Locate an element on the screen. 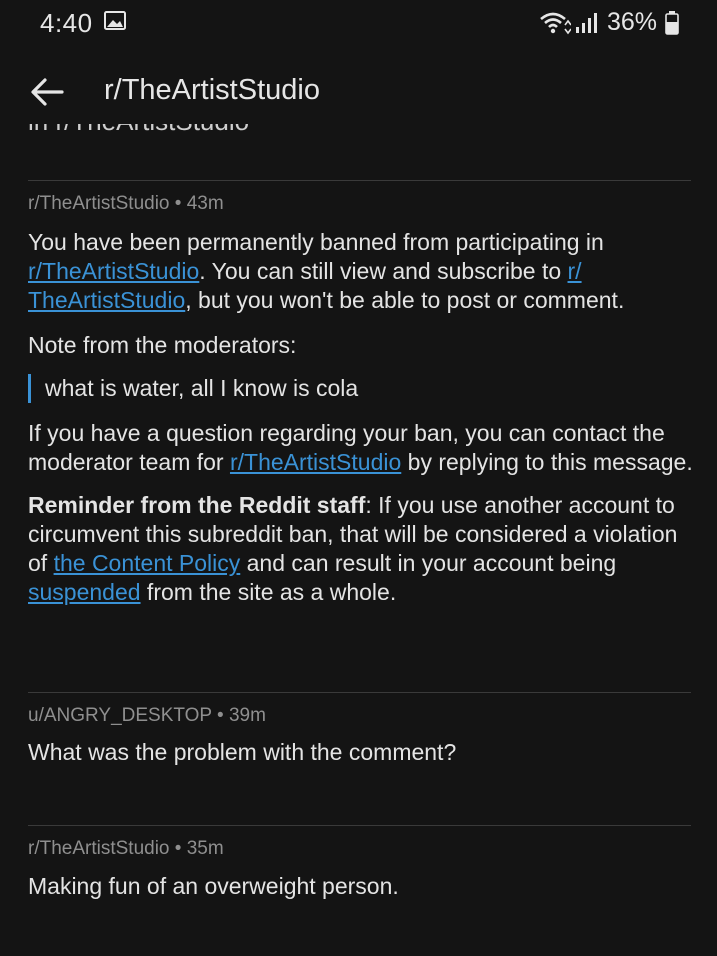 The image size is (717, 956). battery-percent: 36% is located at coordinates (631, 22).